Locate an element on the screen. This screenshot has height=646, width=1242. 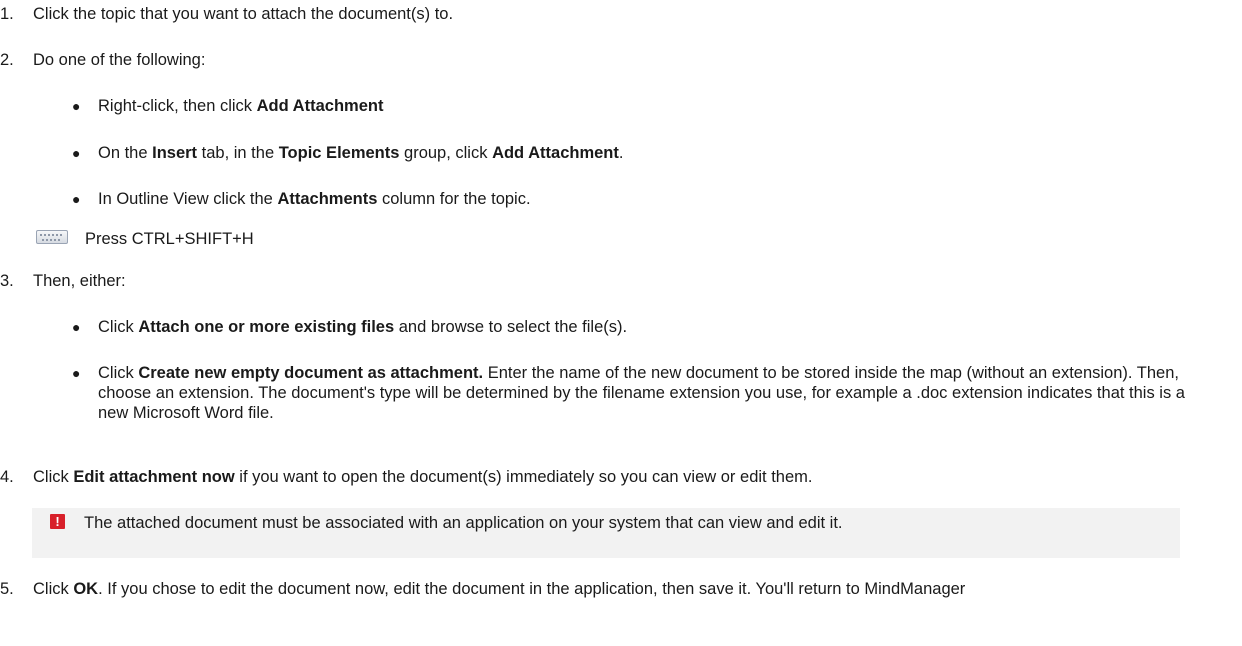
step-text: Do one of the following: is located at coordinates (119, 60).